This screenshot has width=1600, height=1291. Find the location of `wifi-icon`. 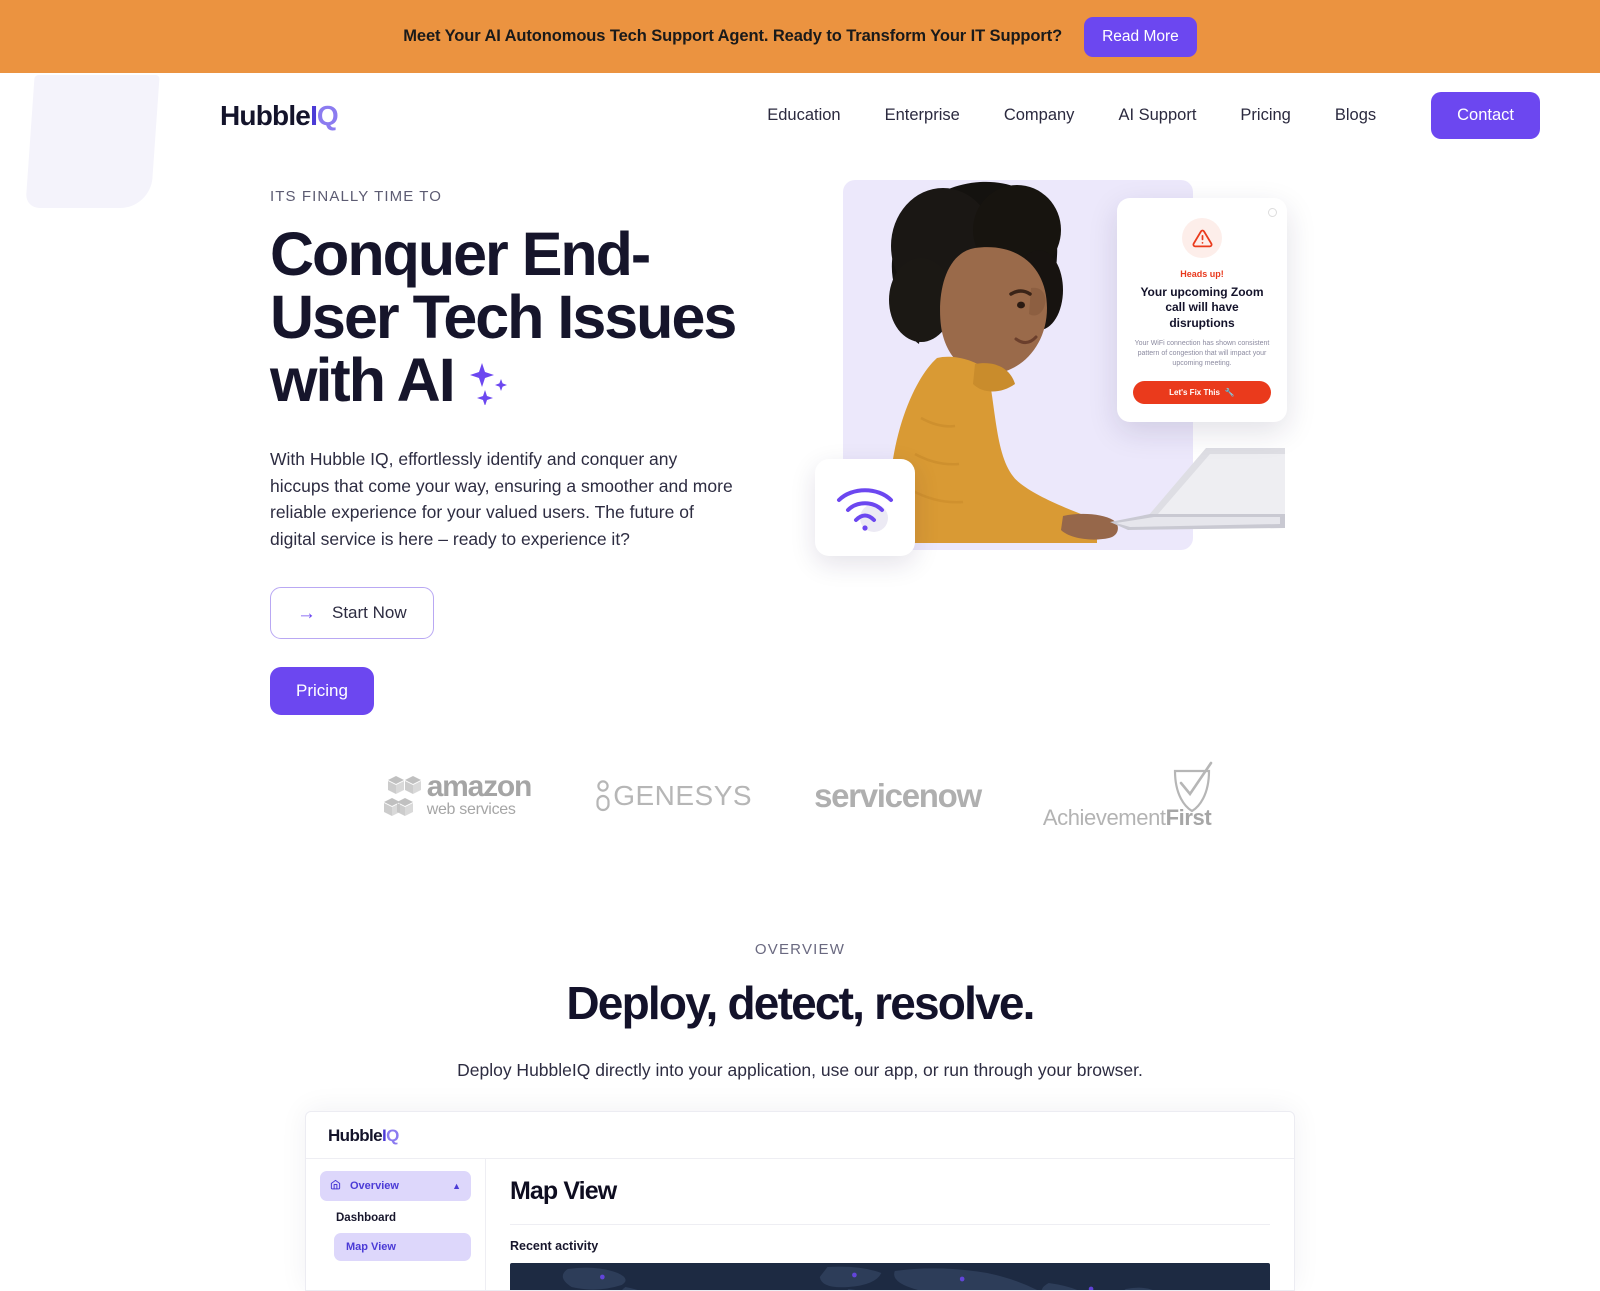

wifi-icon is located at coordinates (865, 508).